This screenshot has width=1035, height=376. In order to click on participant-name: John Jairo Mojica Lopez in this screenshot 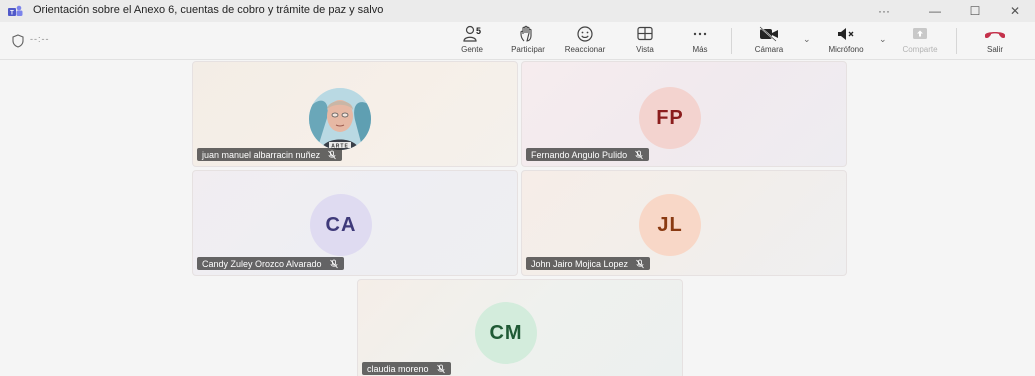, I will do `click(580, 263)`.